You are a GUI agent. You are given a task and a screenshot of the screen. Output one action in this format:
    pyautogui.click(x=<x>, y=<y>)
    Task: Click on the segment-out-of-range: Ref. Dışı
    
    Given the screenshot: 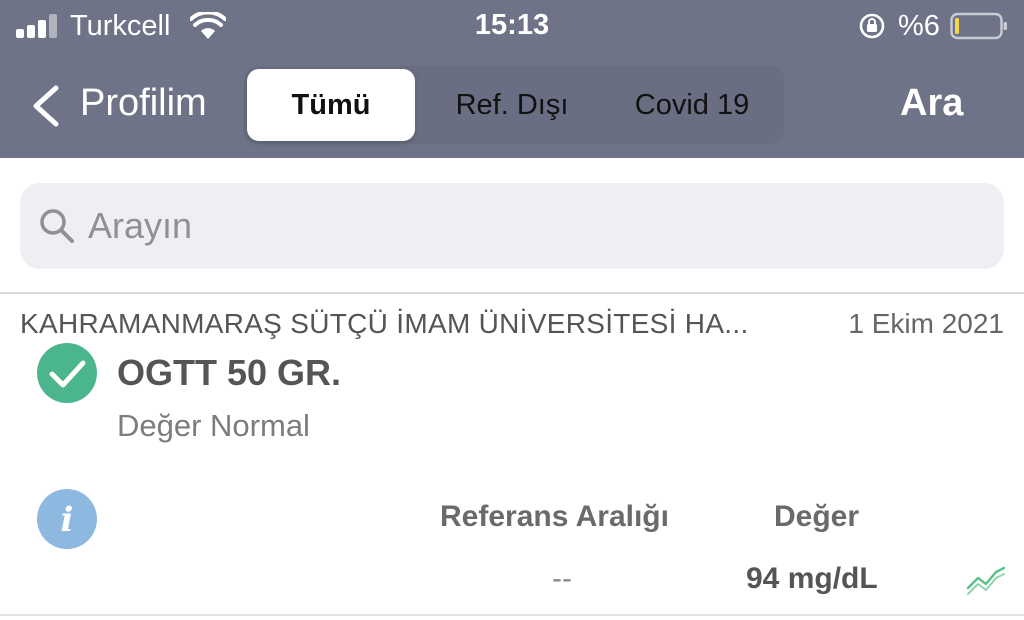 What is the action you would take?
    pyautogui.click(x=512, y=105)
    